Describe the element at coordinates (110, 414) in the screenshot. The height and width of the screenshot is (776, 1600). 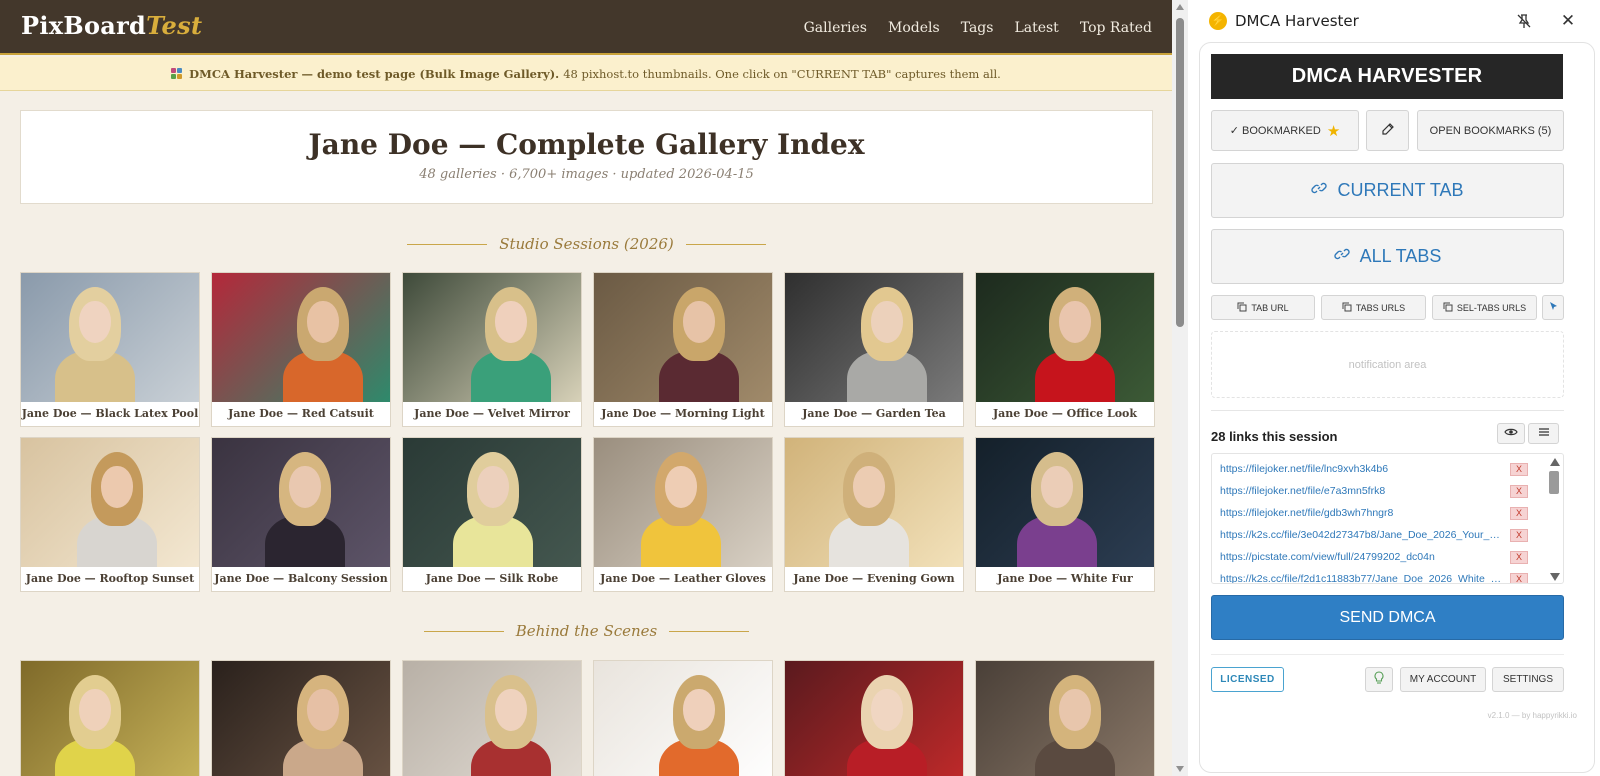
I see `gallery-caption: Jane Doe — Black Latex Pool` at that location.